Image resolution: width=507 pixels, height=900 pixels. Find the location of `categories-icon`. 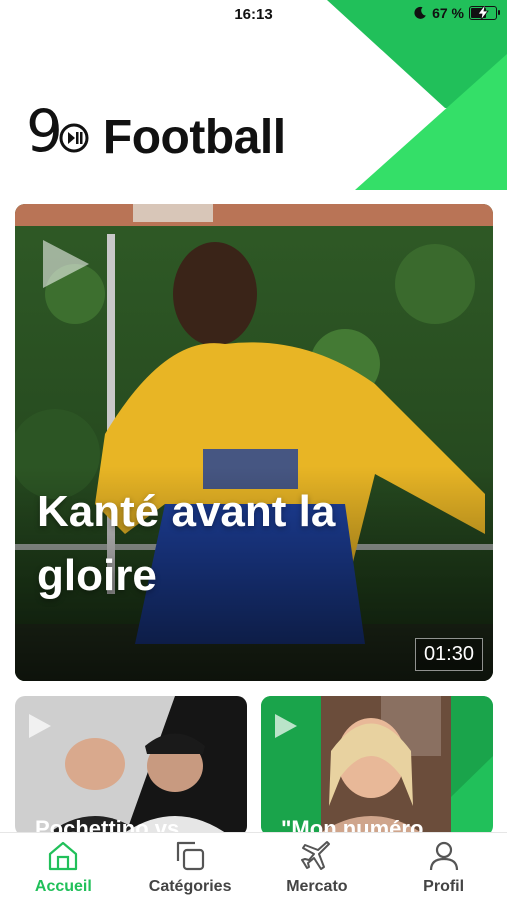

categories-icon is located at coordinates (191, 856).